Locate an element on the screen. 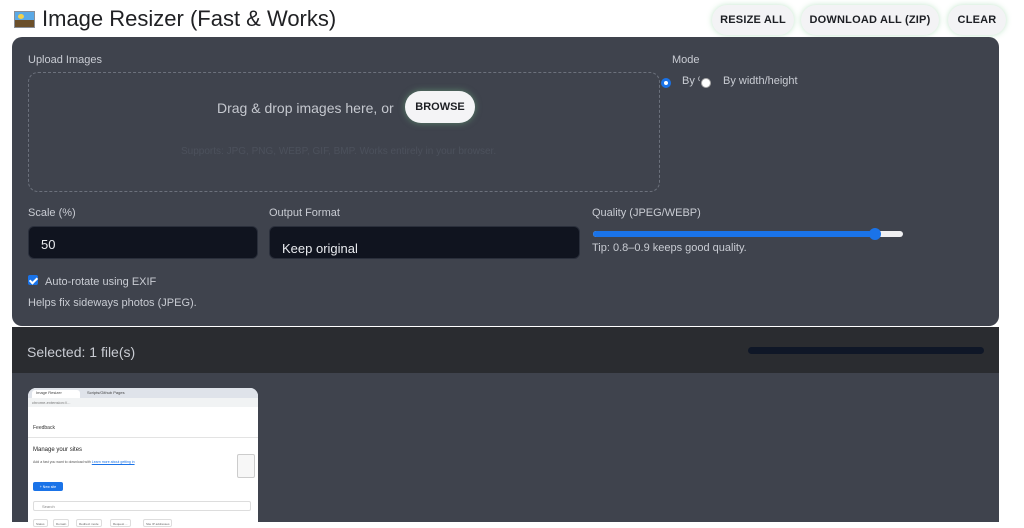  quality-label: Quality (JPEG/WEBP) is located at coordinates (646, 213).